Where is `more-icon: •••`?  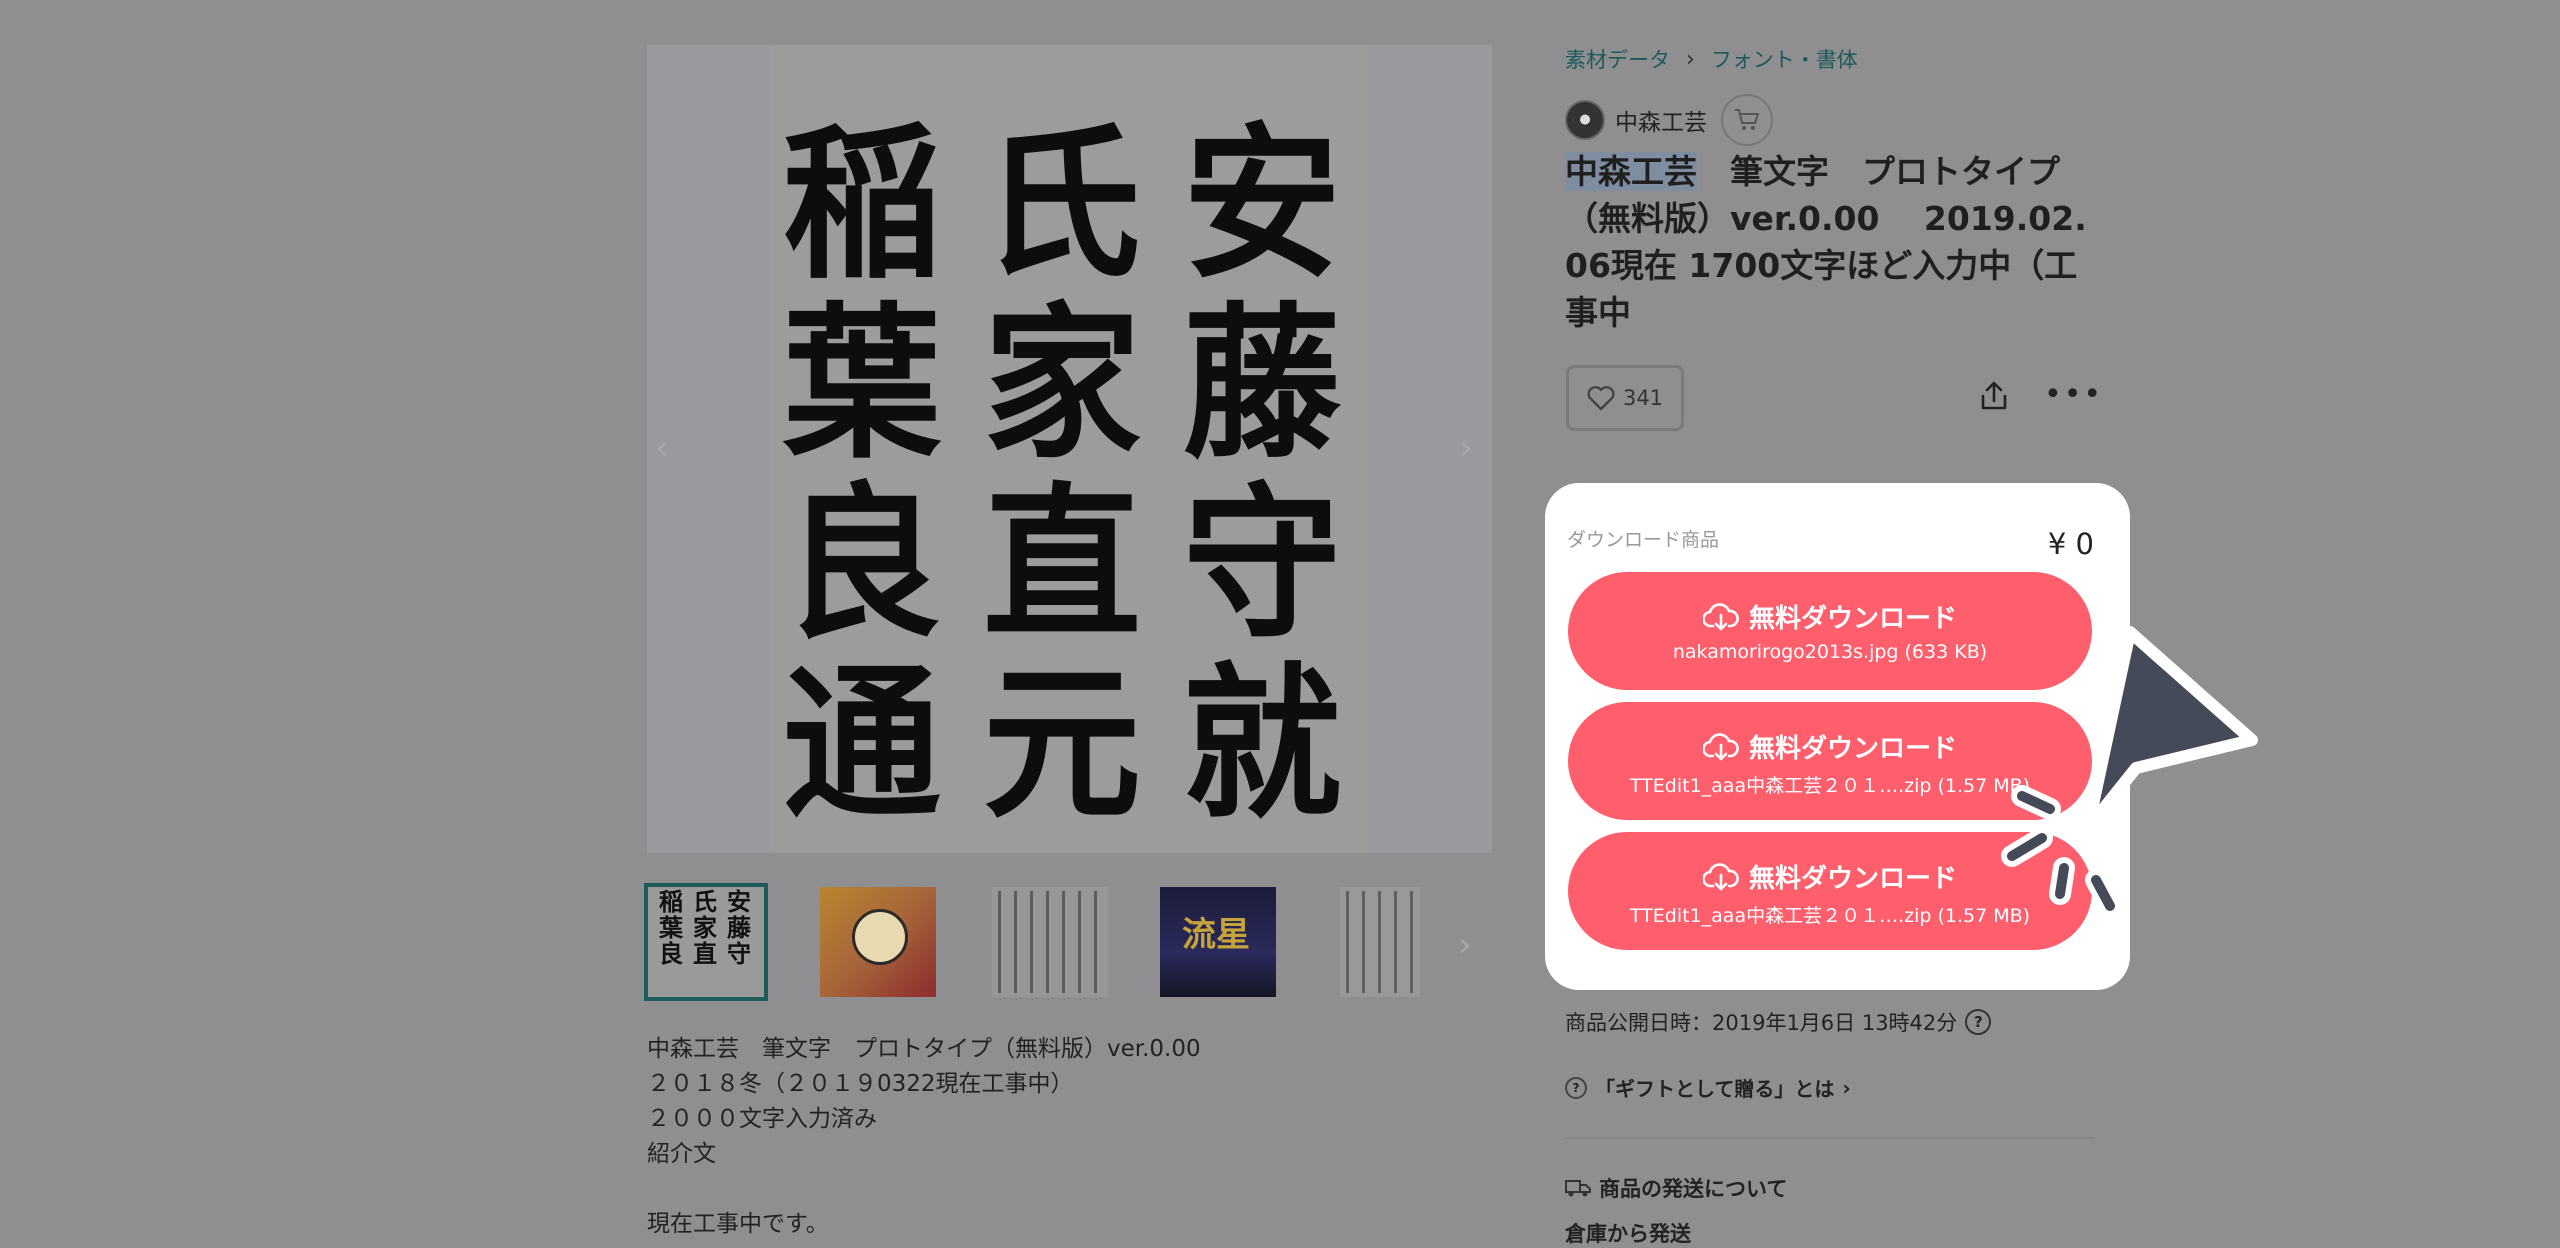
more-icon: ••• is located at coordinates (2074, 394).